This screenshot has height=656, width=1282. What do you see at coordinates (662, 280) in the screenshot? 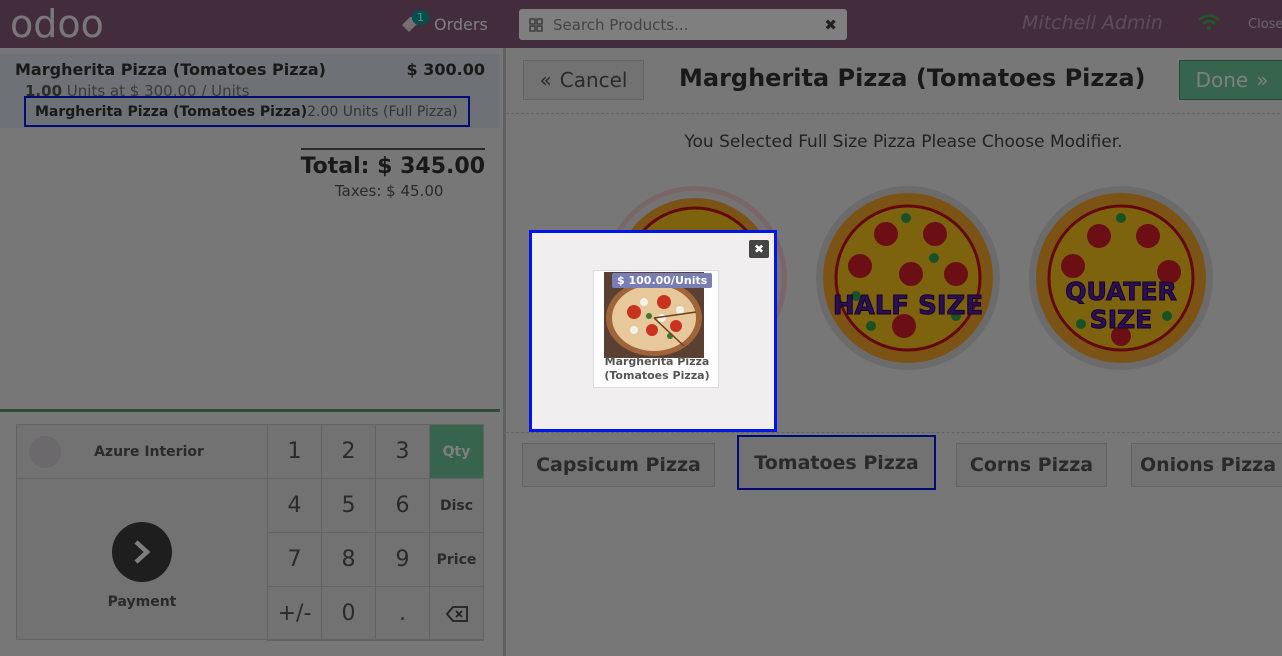
I see `price-badge: $ 100.00/Units` at bounding box center [662, 280].